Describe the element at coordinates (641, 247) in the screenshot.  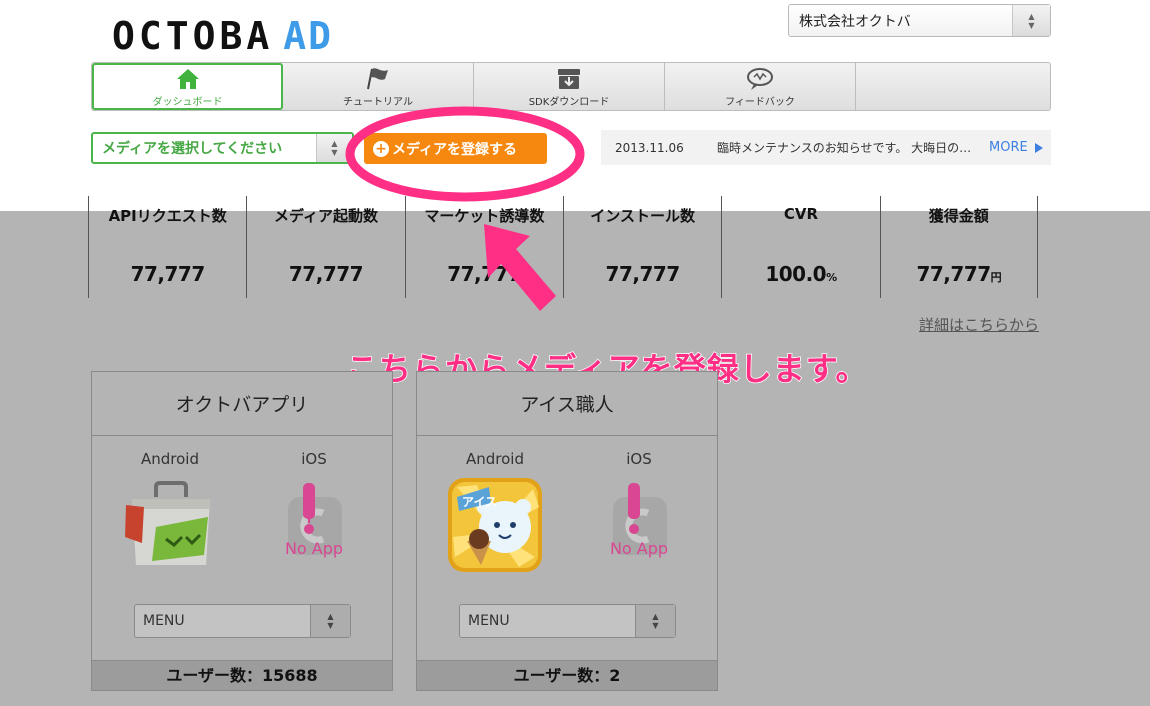
I see `stat-installs: インストール数 77,777` at that location.